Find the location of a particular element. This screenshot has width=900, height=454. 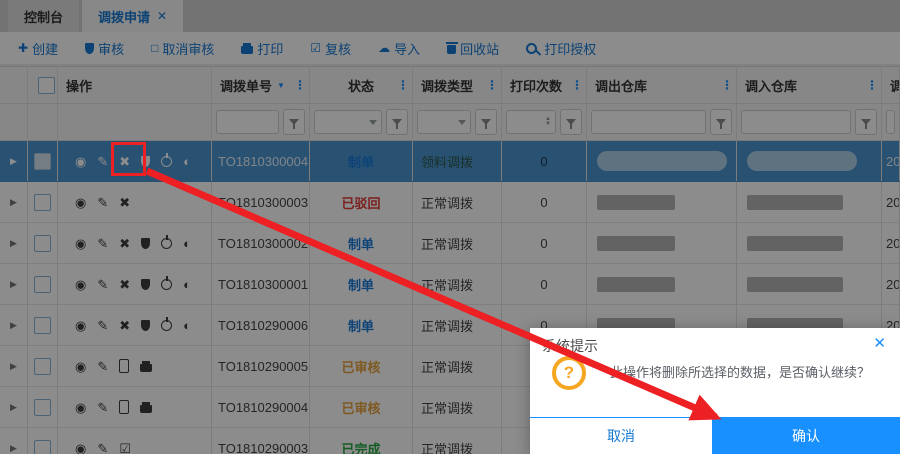

confirm-button: 确认 is located at coordinates (806, 436).